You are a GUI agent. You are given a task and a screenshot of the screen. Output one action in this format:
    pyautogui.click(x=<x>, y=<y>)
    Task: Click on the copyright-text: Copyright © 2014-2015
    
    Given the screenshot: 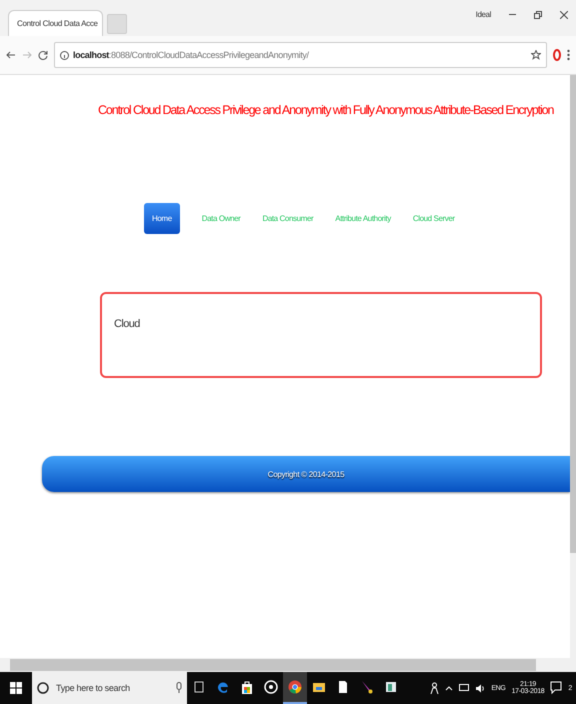 What is the action you would take?
    pyautogui.click(x=306, y=474)
    